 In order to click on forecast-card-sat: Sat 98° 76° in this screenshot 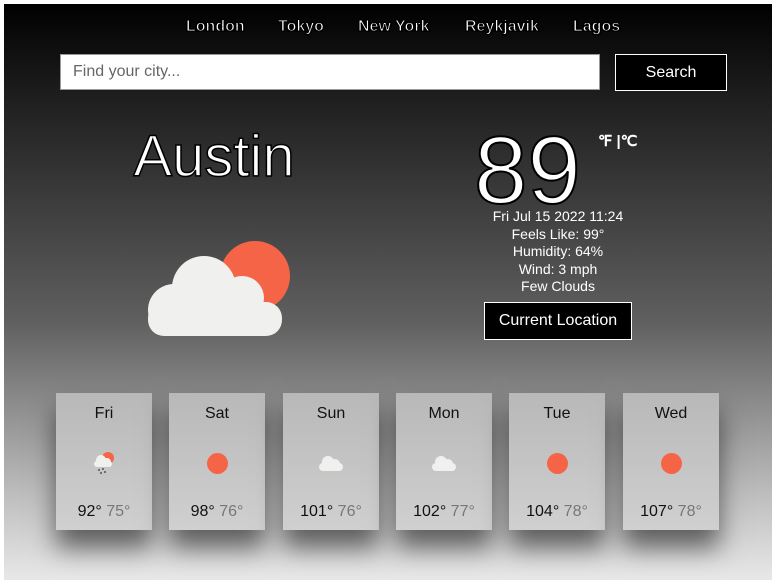, I will do `click(217, 461)`.